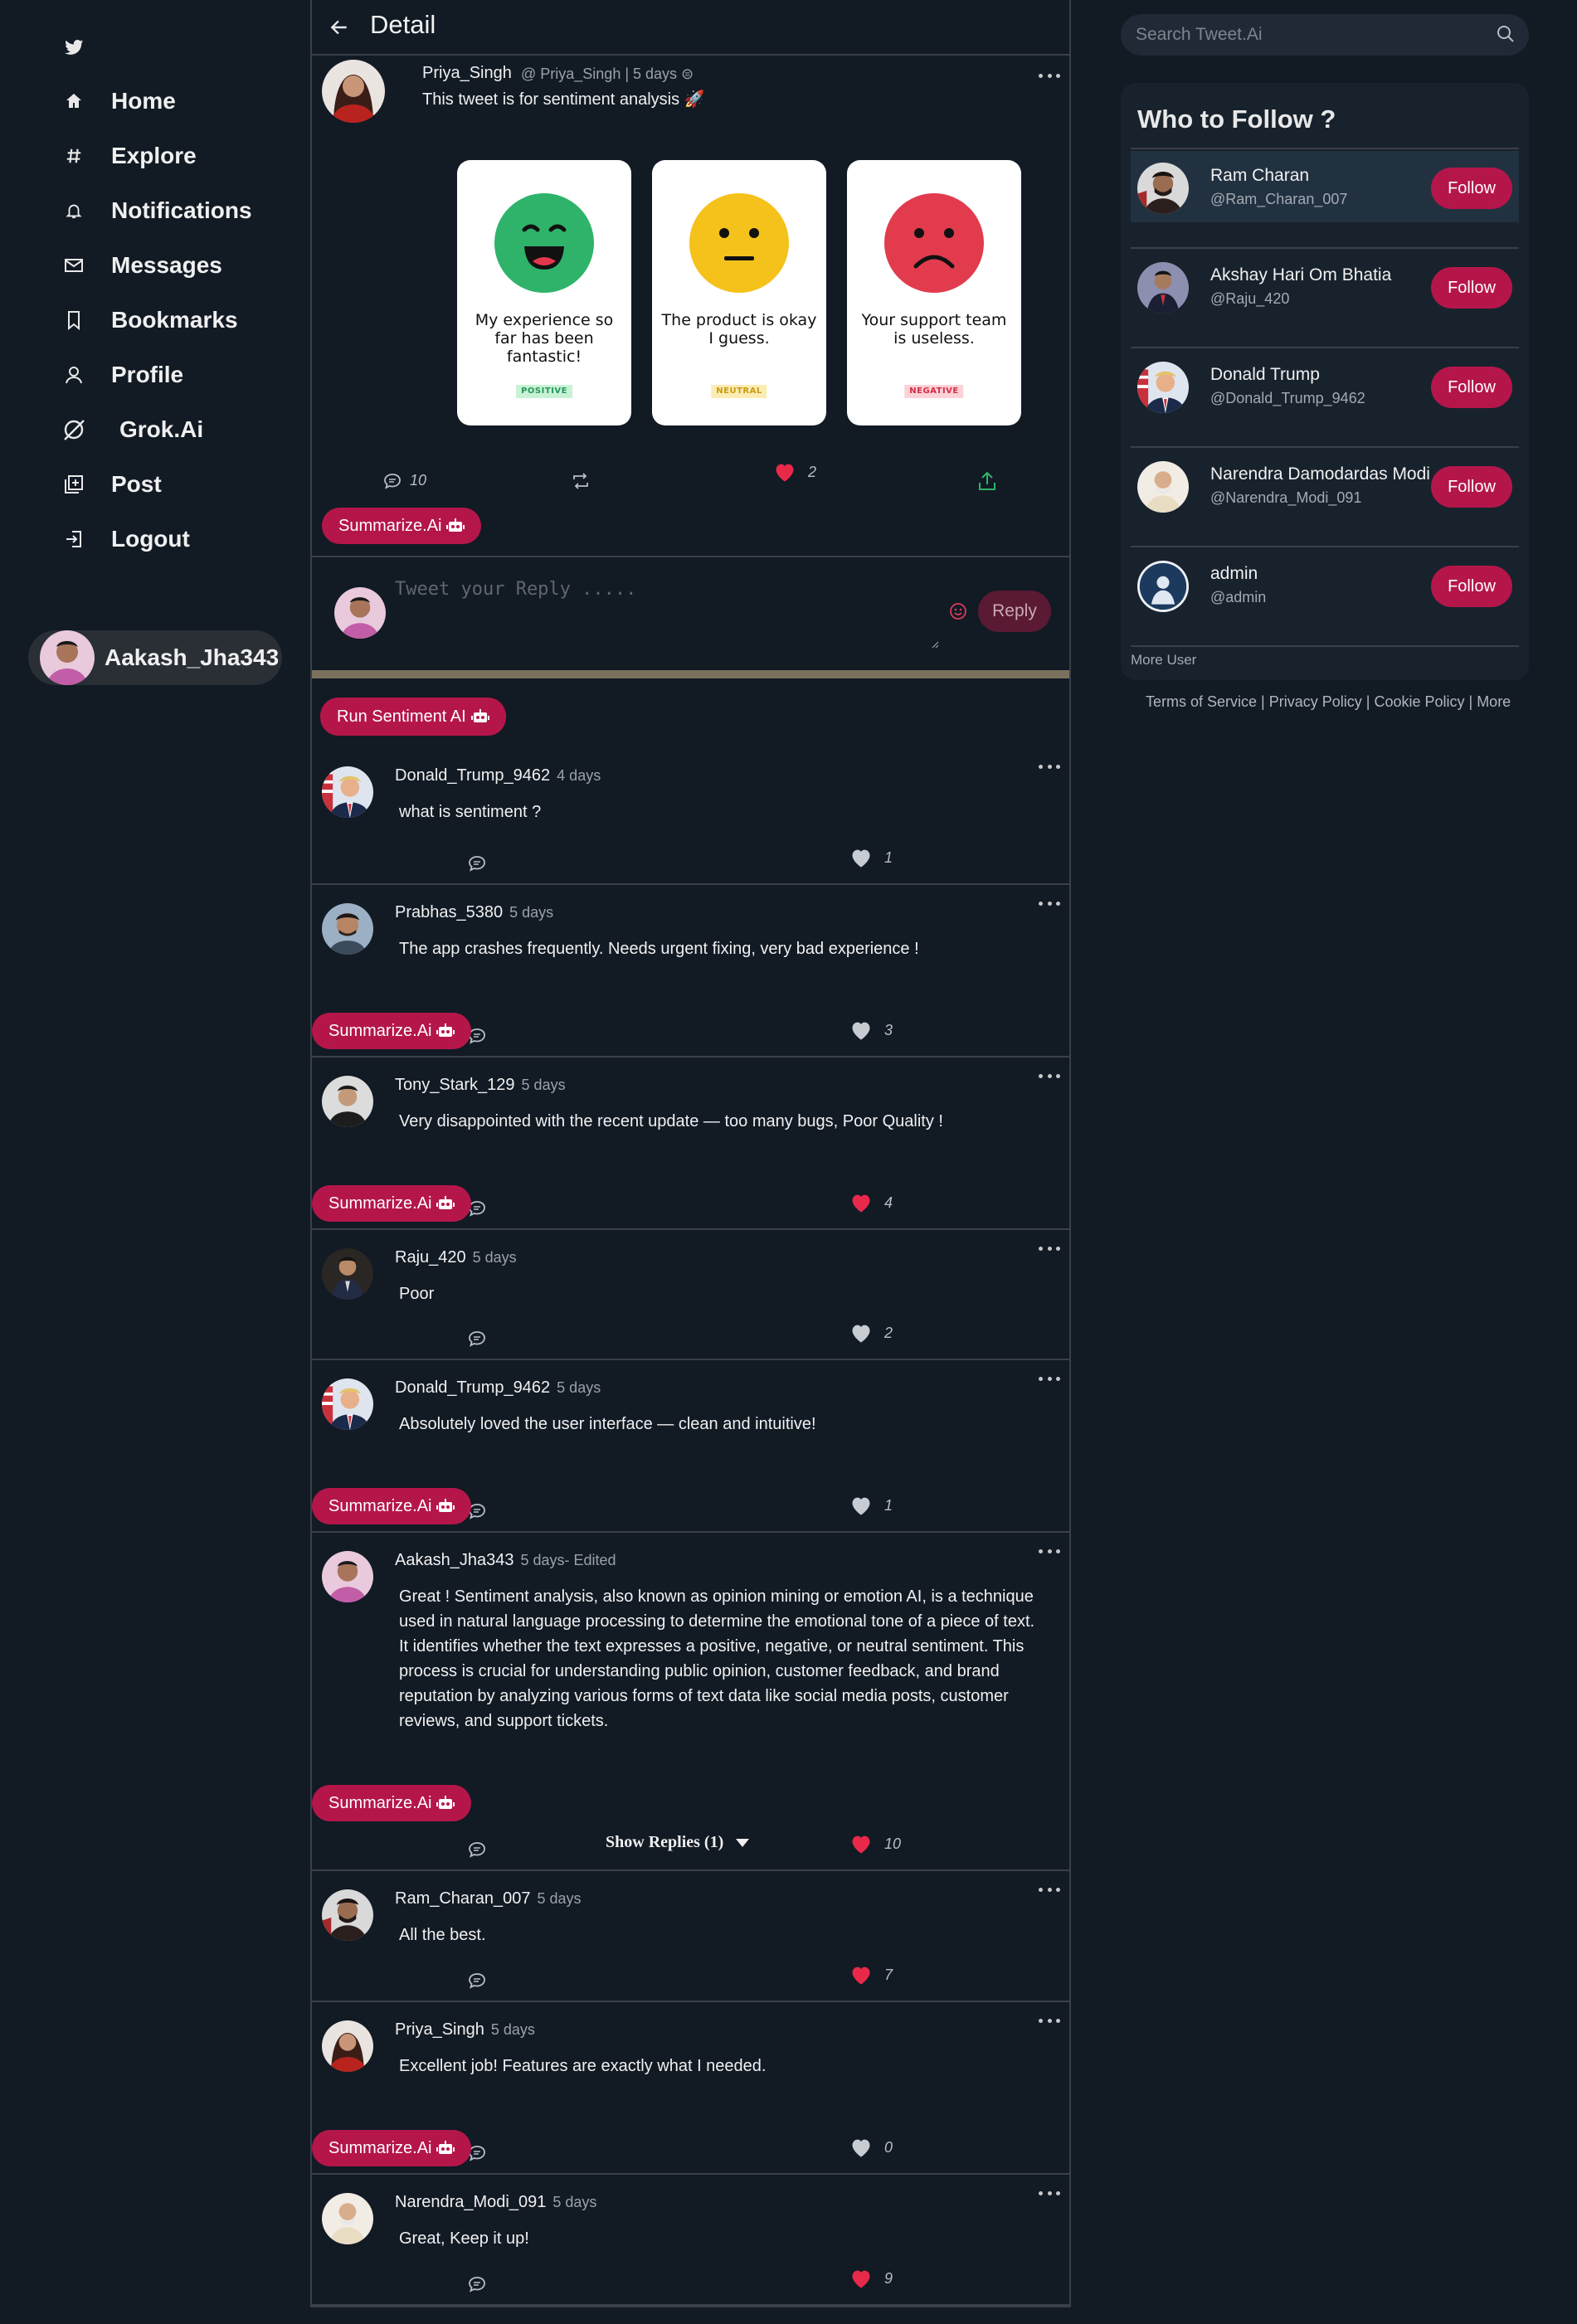 The image size is (1577, 2324). What do you see at coordinates (871, 2278) in the screenshot?
I see `like-action: 9` at bounding box center [871, 2278].